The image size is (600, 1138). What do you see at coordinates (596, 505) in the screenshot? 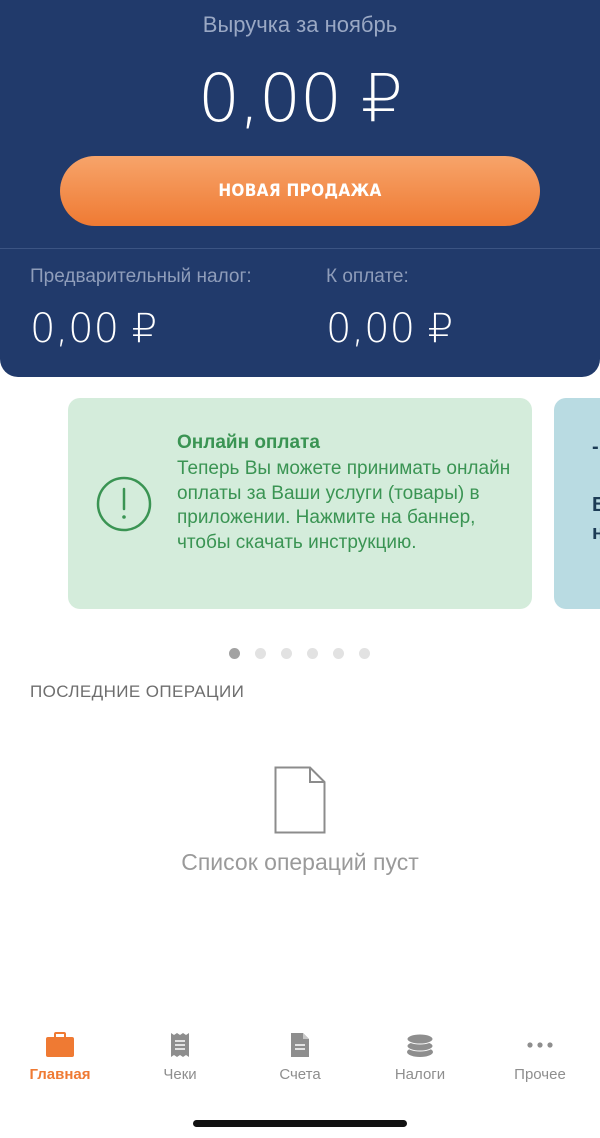
I see `next-banner-text: В` at bounding box center [596, 505].